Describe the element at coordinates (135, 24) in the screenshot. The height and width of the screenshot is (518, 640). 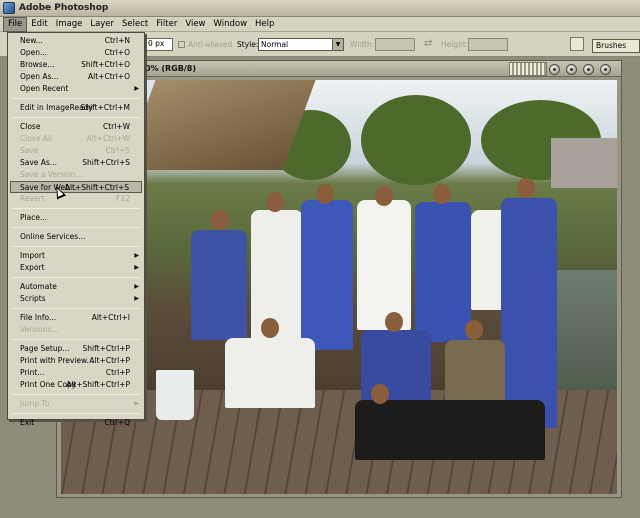
I see `menu-select: Select` at that location.